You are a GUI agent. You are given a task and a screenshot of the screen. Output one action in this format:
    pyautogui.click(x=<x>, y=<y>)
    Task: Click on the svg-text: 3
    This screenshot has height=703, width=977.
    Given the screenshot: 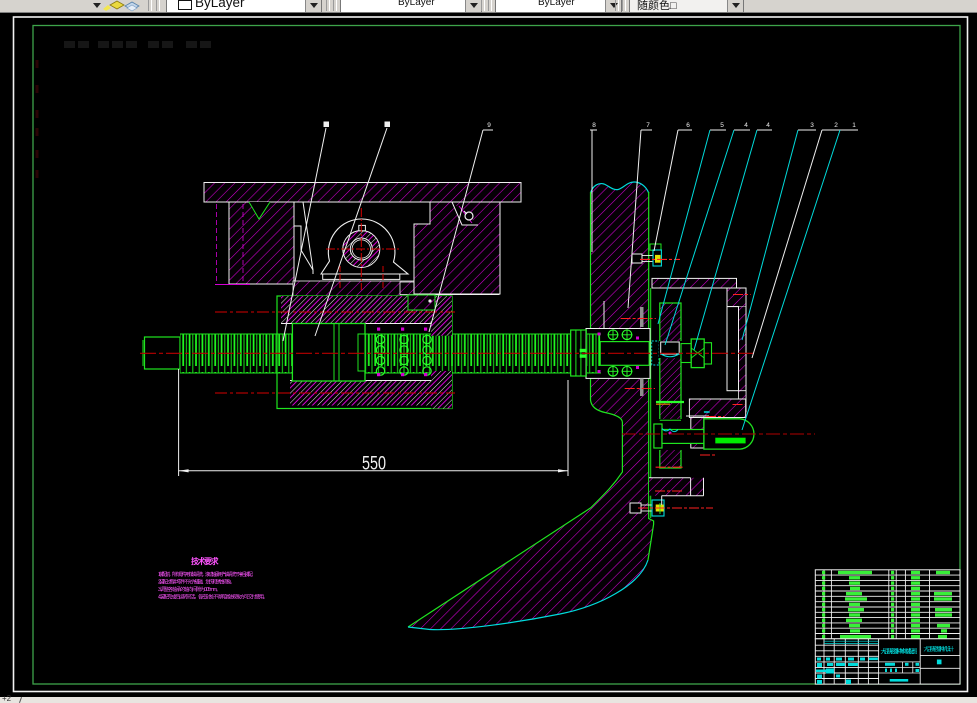 What is the action you would take?
    pyautogui.click(x=812, y=125)
    